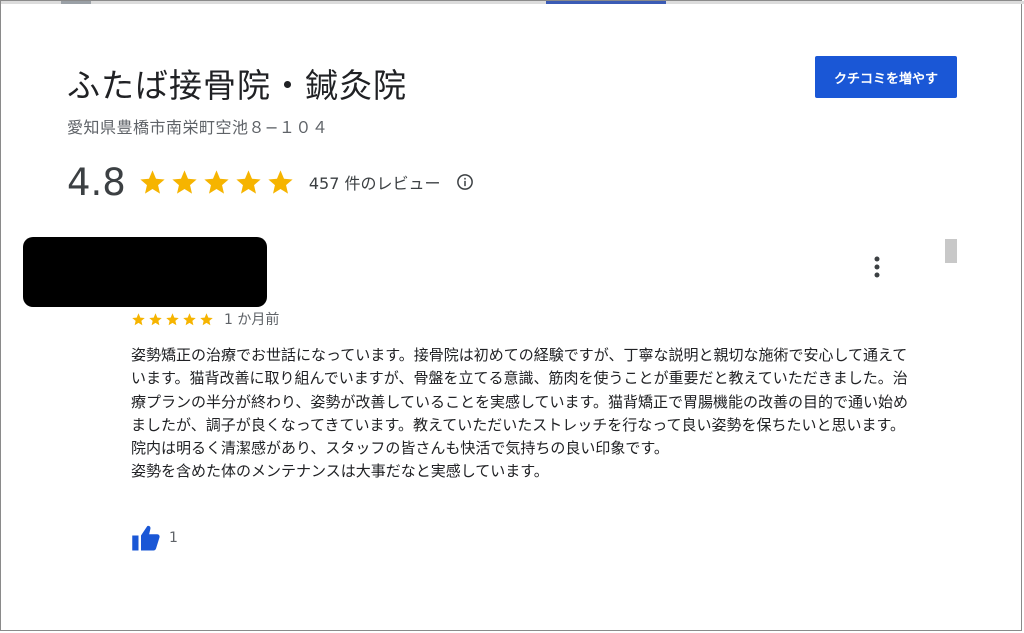 The height and width of the screenshot is (633, 1024). What do you see at coordinates (465, 182) in the screenshot?
I see `info-icon` at bounding box center [465, 182].